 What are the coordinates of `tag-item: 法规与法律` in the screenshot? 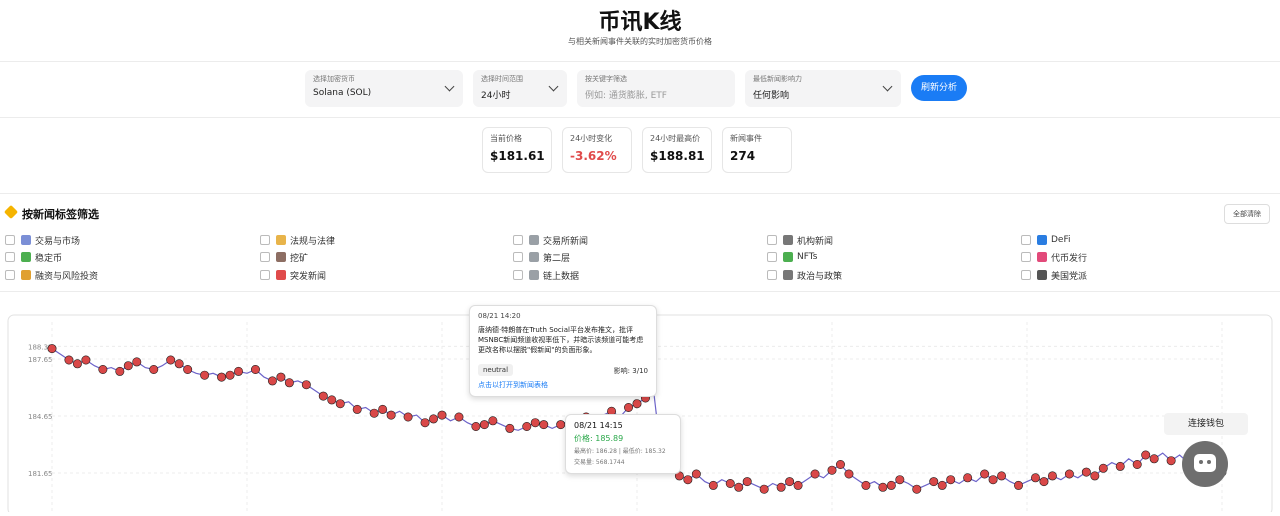 It's located at (297, 240).